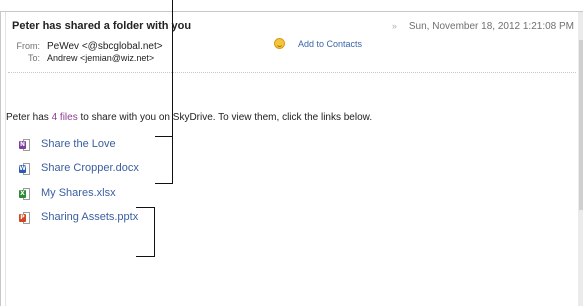 This screenshot has width=583, height=306. What do you see at coordinates (5, 159) in the screenshot?
I see `left-inner-border` at bounding box center [5, 159].